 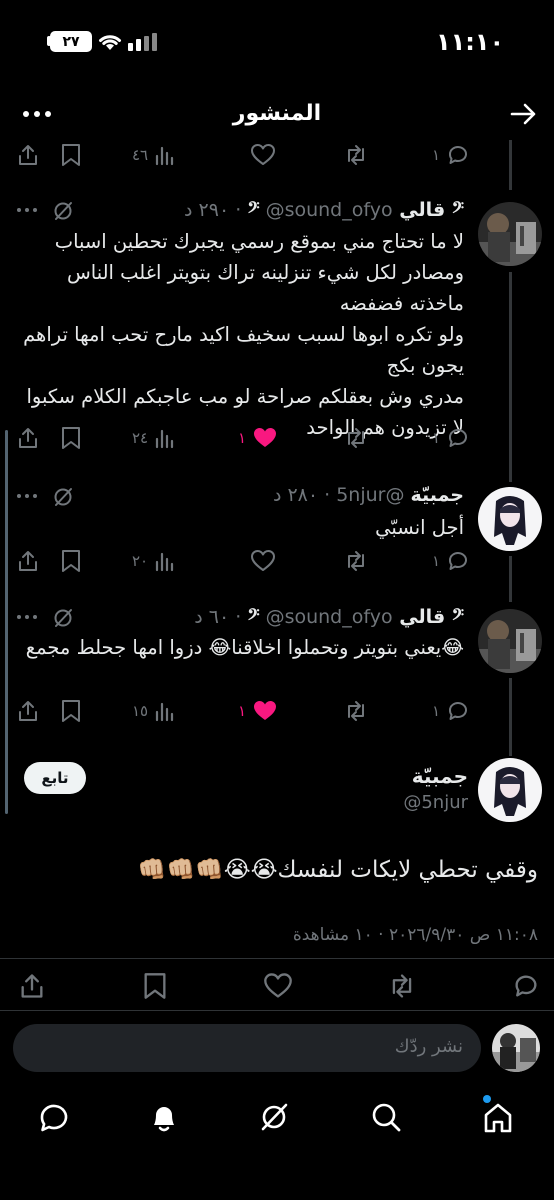 I want to click on tweet-header: 𝄢 قالي 𝄢 @sound_ofyo · ٢٩٠ د, so click(x=324, y=210).